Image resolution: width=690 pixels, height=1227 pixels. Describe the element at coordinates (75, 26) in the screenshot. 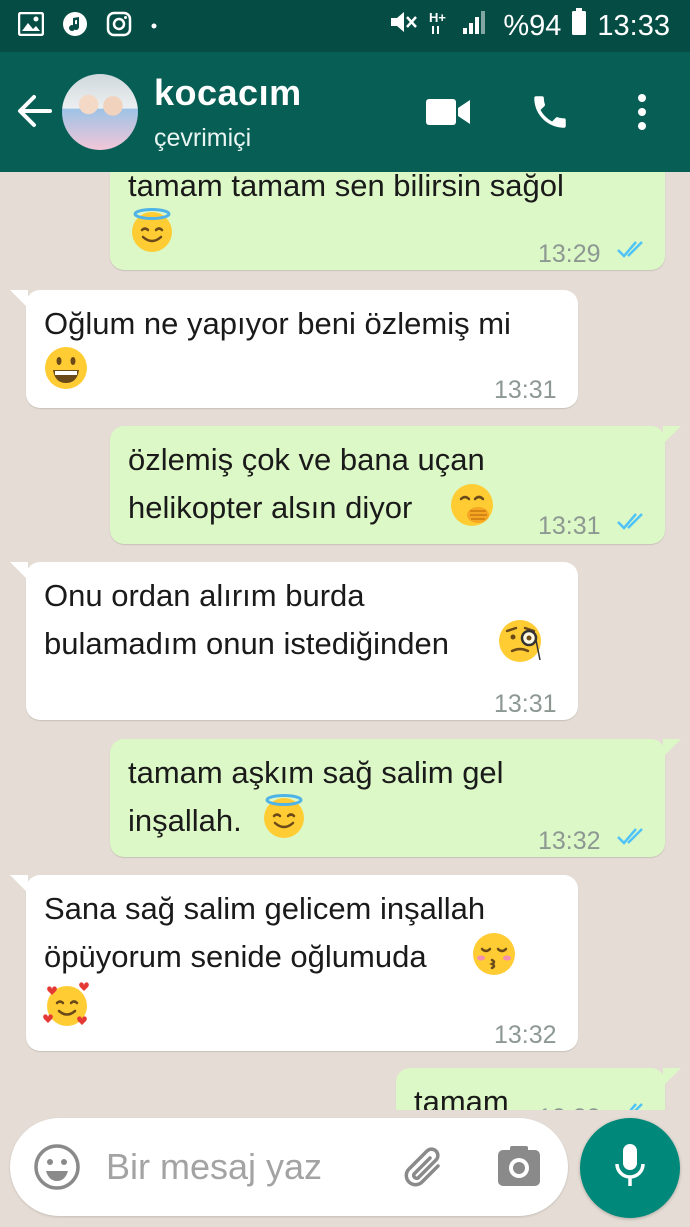

I see `music-icon` at that location.